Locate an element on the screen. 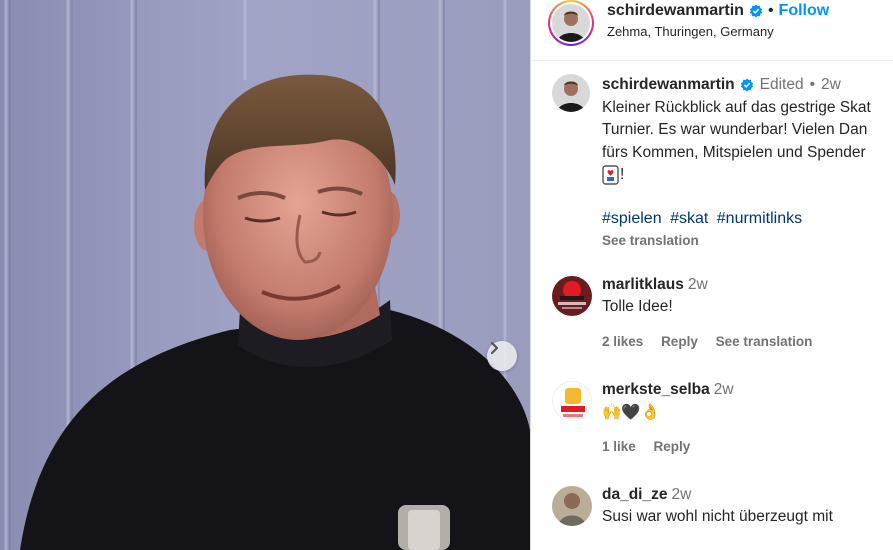 This screenshot has height=550, width=893. comment-text: Tolle Idee! is located at coordinates (637, 306).